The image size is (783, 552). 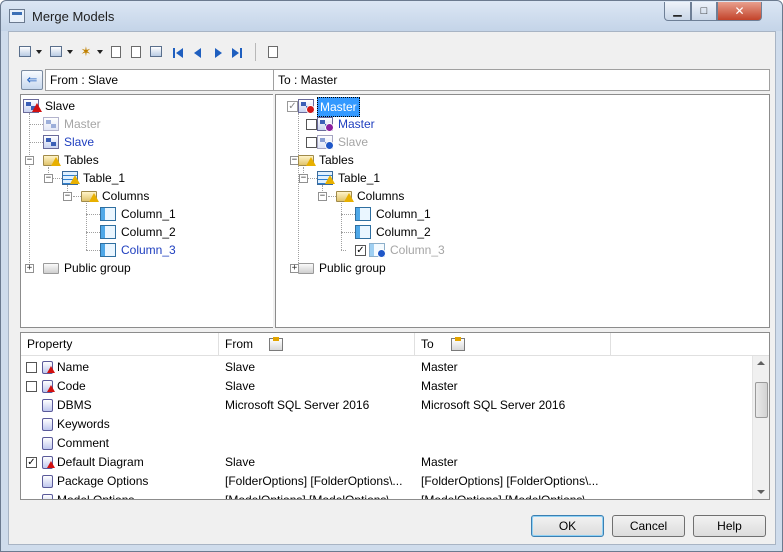 I want to click on toolbar-separator, so click(x=255, y=52).